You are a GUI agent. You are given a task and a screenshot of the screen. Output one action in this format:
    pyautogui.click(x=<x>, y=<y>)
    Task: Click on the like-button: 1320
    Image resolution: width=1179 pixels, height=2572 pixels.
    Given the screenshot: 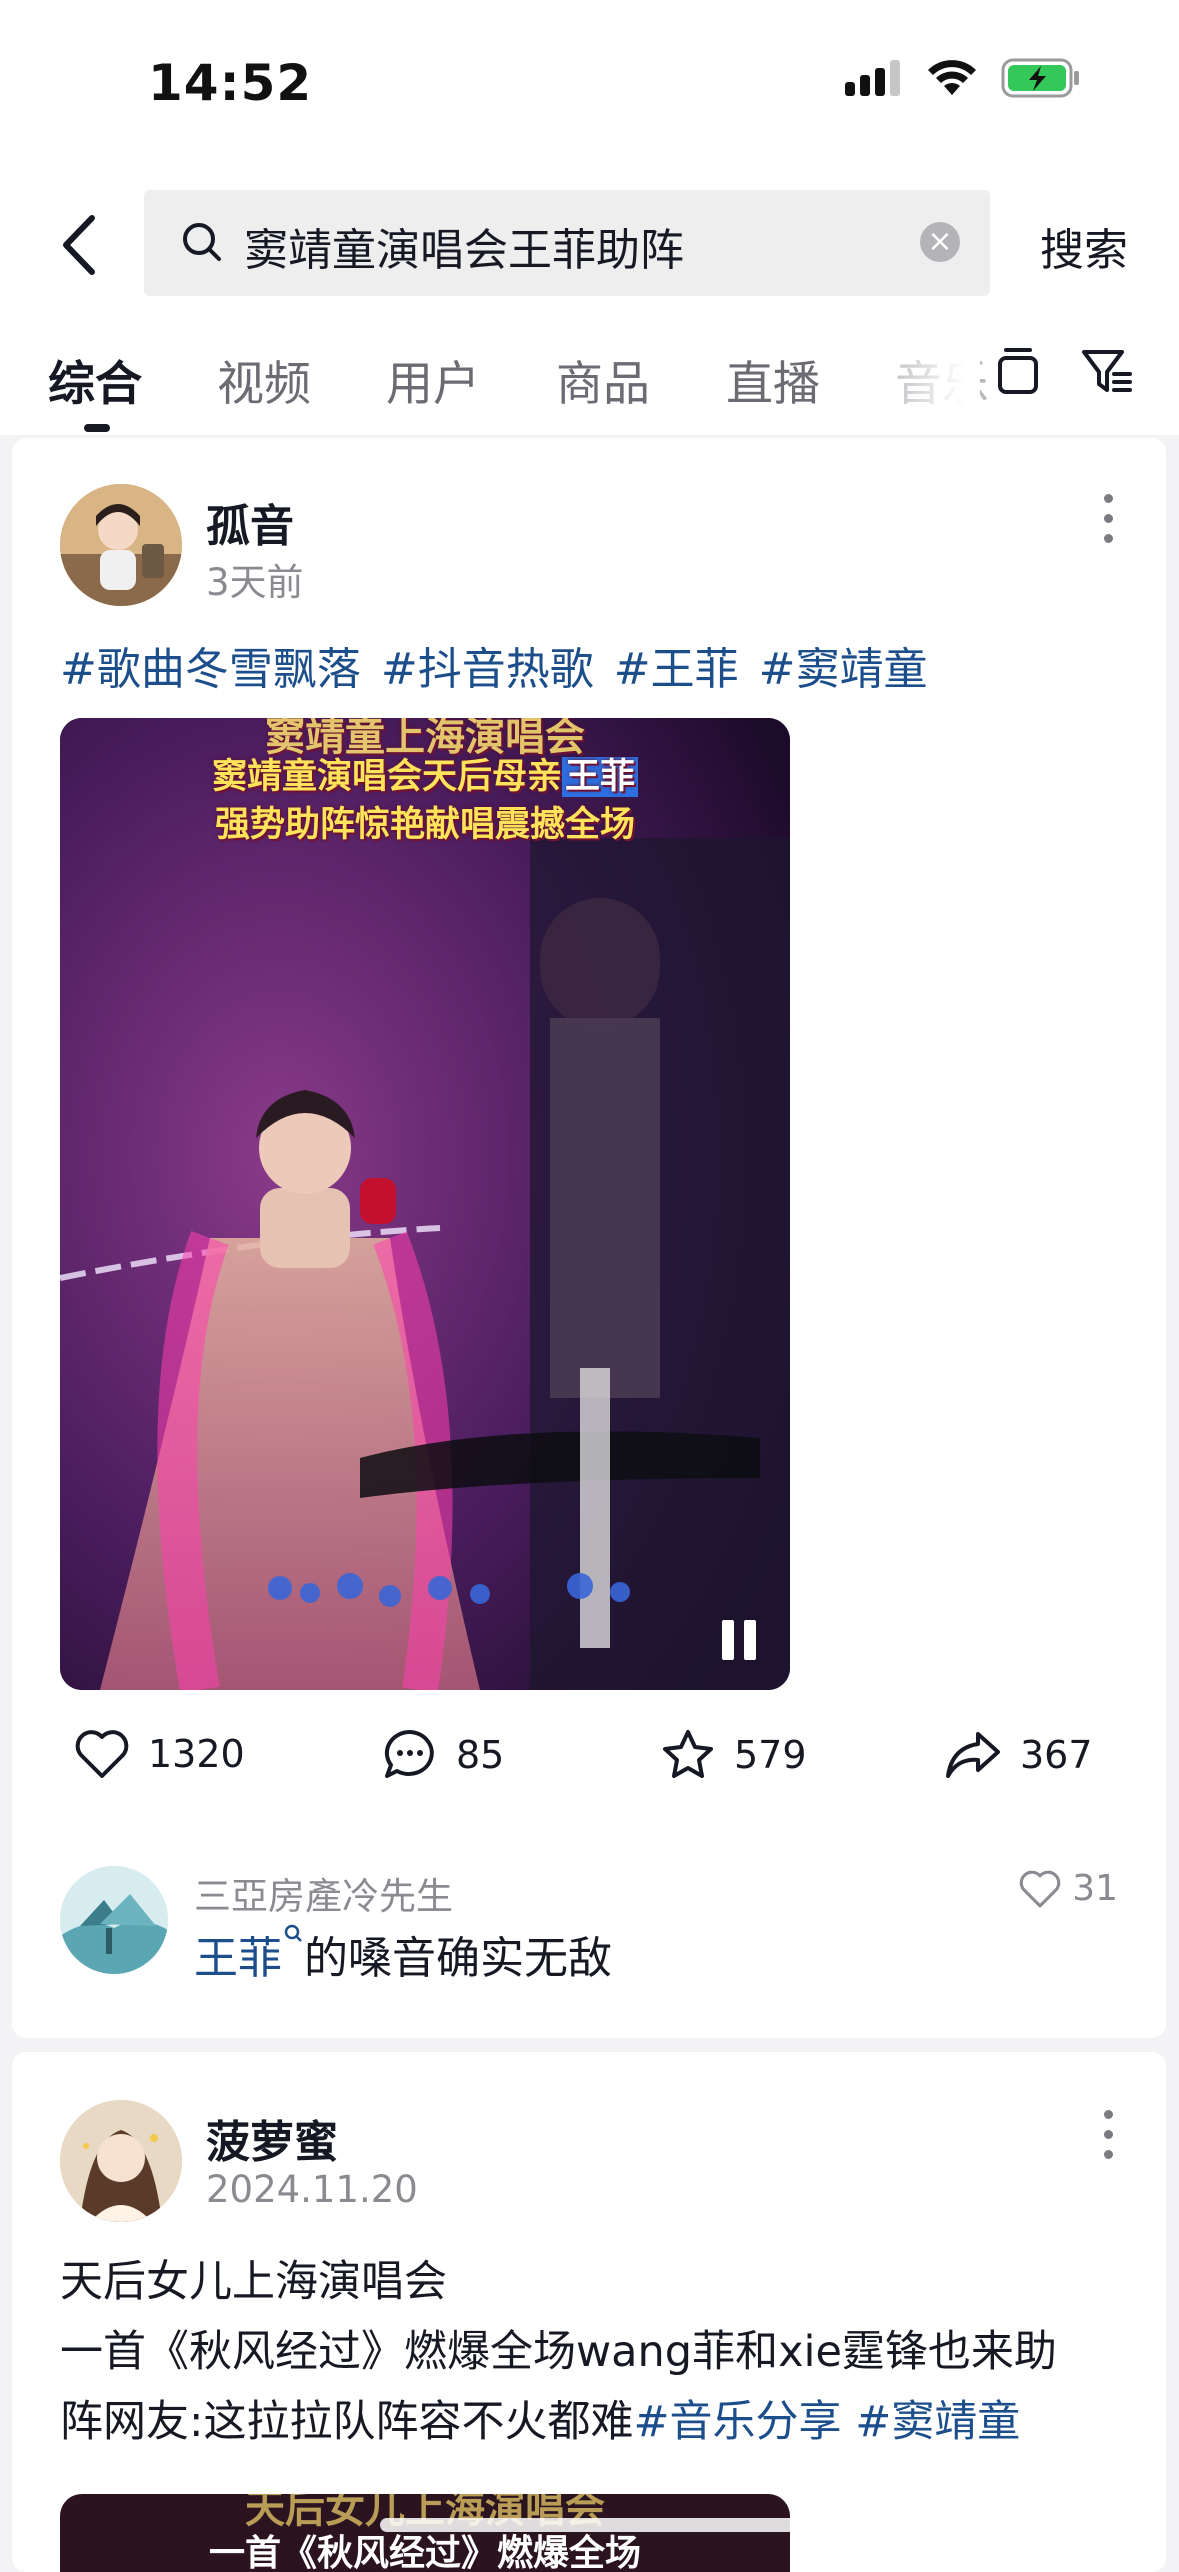 What is the action you would take?
    pyautogui.click(x=159, y=1754)
    